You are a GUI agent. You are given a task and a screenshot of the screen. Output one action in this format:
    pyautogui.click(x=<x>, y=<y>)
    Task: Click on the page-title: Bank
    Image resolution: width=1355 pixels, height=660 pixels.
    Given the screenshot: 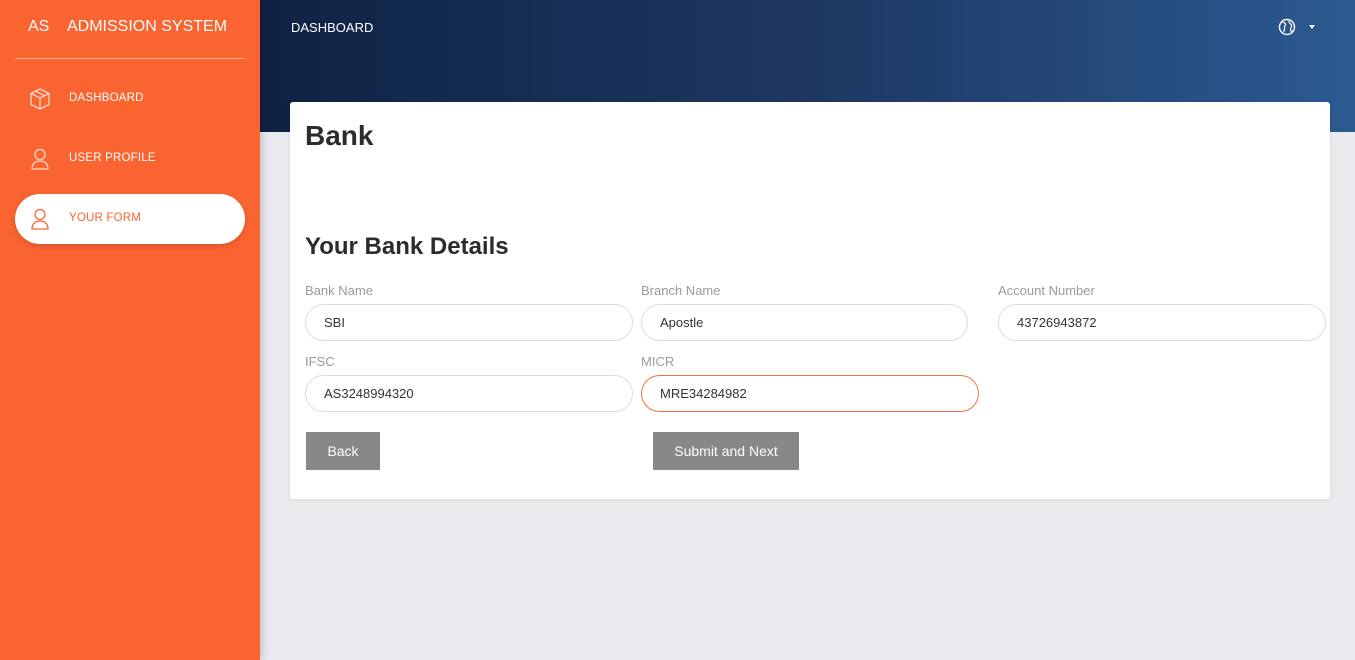 What is the action you would take?
    pyautogui.click(x=339, y=135)
    